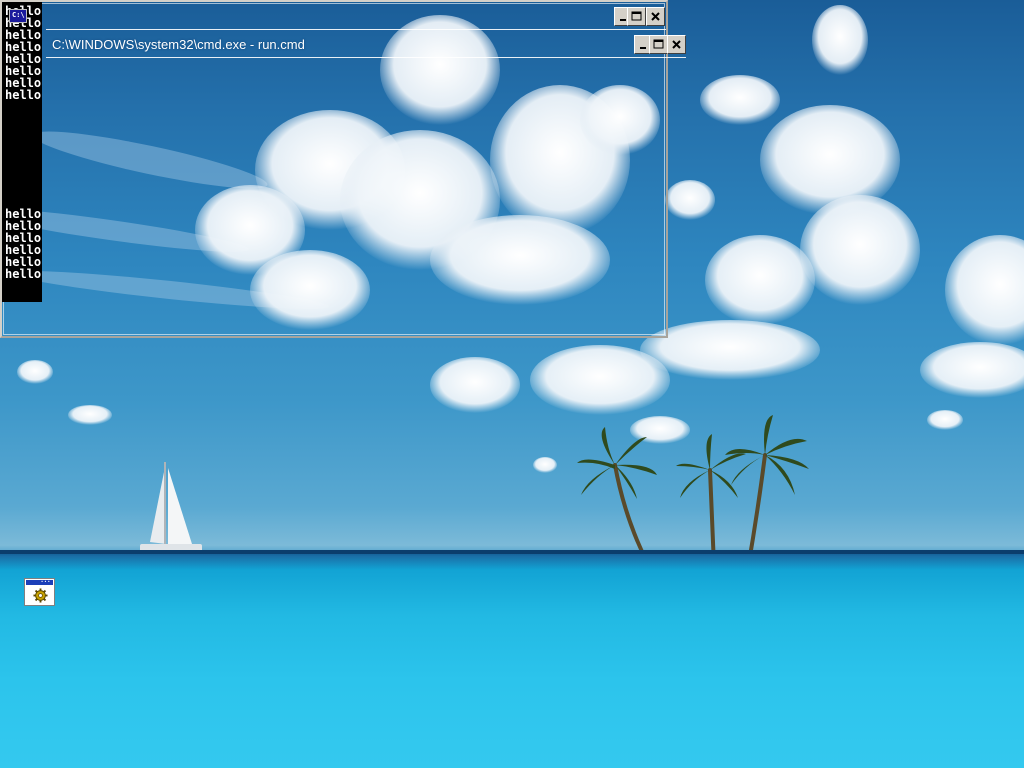 The width and height of the screenshot is (1024, 768). I want to click on console-system-icon-label: C:\, so click(18, 15).